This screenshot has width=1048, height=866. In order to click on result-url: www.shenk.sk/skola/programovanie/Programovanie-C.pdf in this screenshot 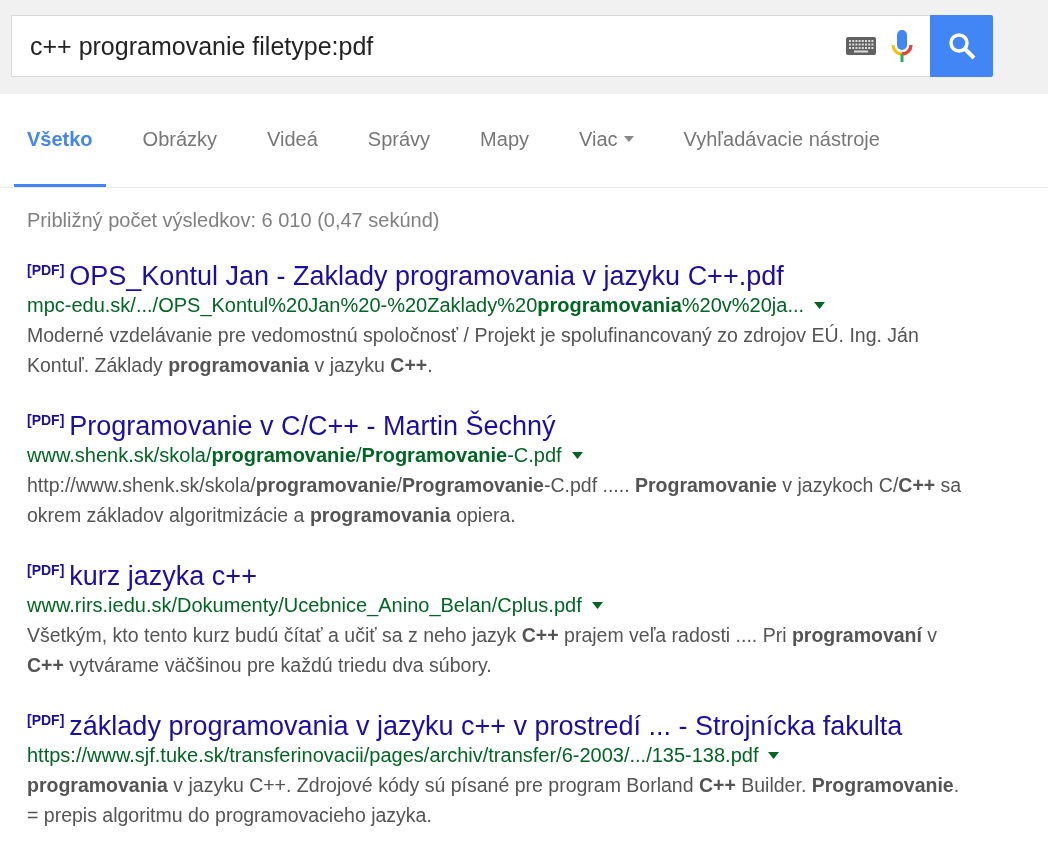, I will do `click(294, 455)`.